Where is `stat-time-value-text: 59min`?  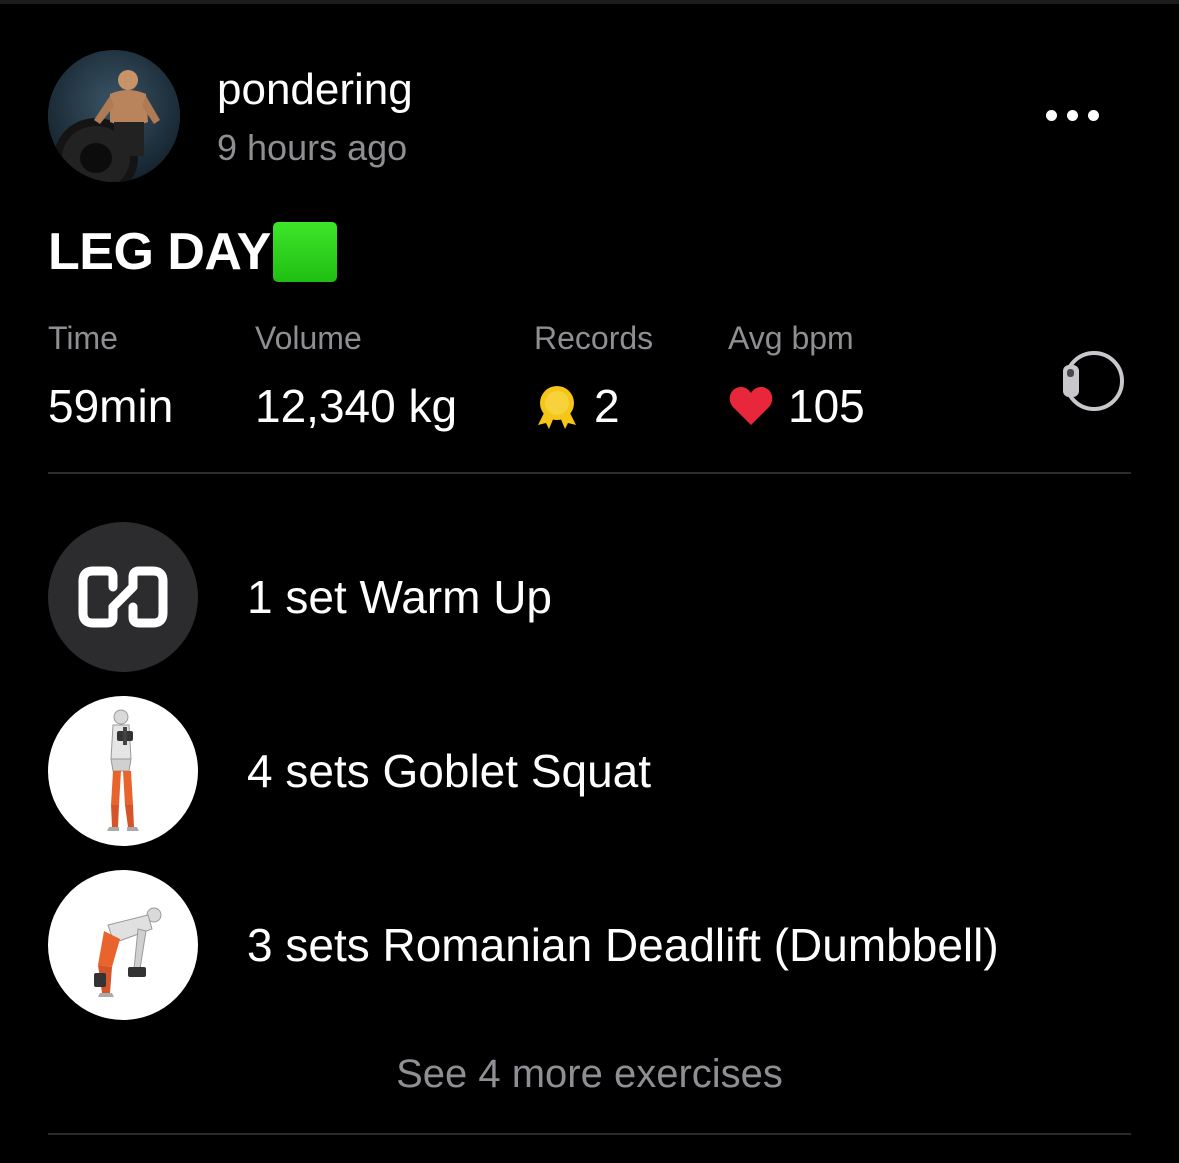
stat-time-value-text: 59min is located at coordinates (111, 406).